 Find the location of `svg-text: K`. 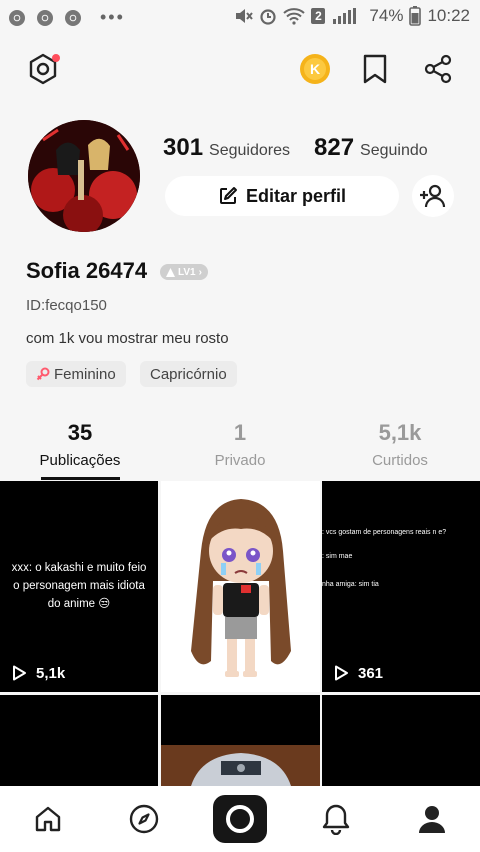

svg-text: K is located at coordinates (315, 69).